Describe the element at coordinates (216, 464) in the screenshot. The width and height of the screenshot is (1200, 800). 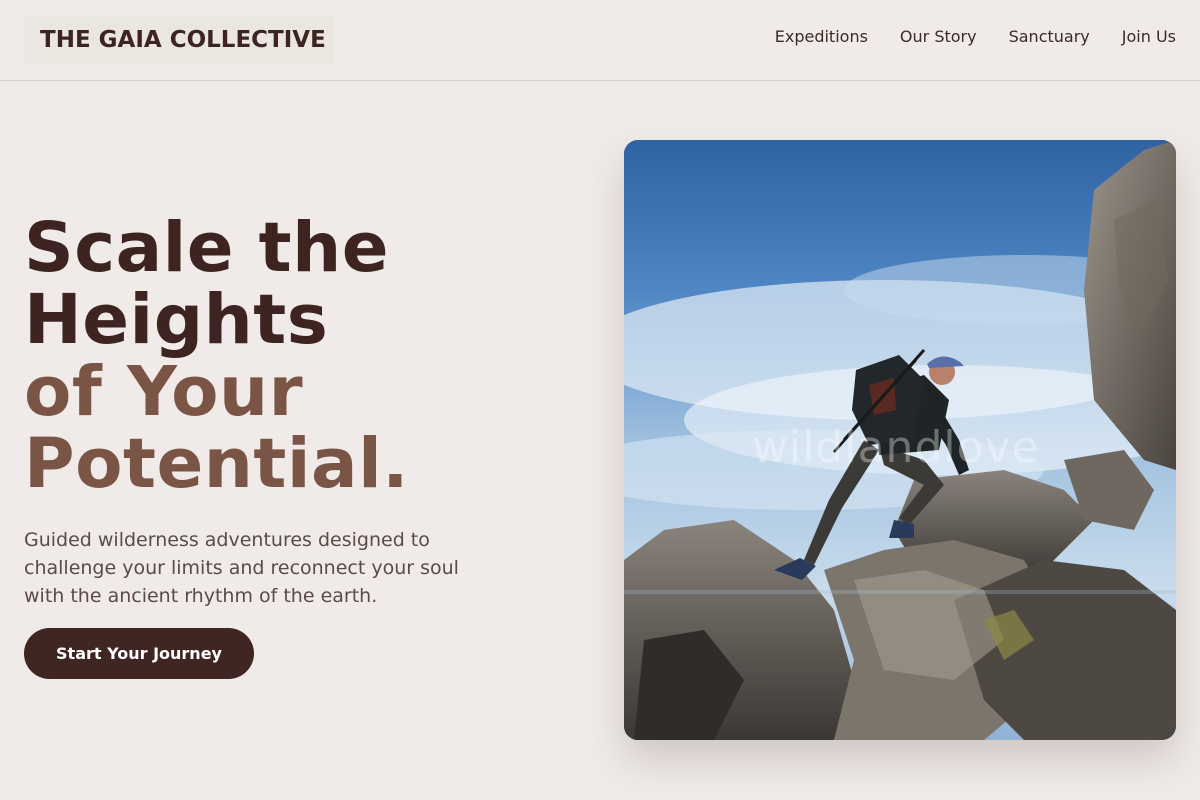
I see `hero-title-line-4: Potential.` at that location.